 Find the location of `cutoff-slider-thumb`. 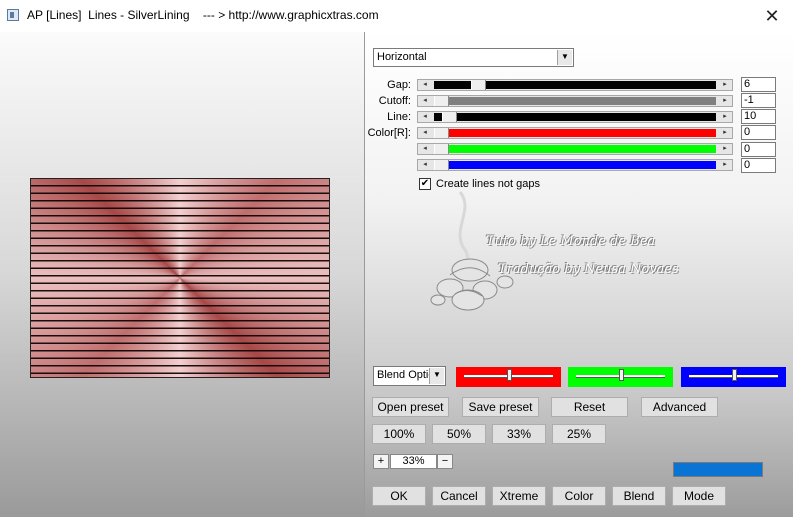

cutoff-slider-thumb is located at coordinates (441, 101).